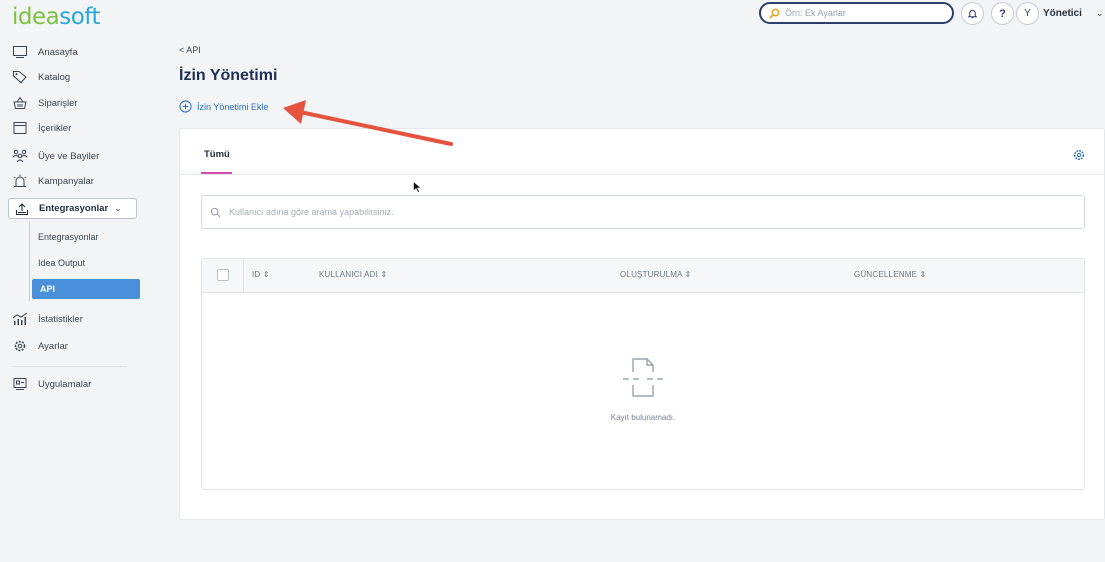  I want to click on add-permission-label: İzin Yönetimi Ekle, so click(233, 106).